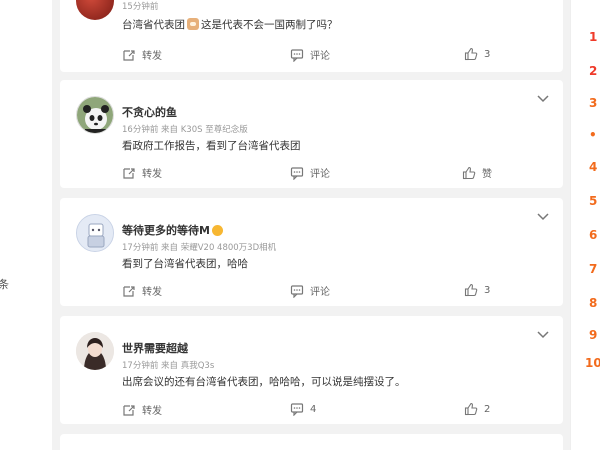  Describe the element at coordinates (149, 112) in the screenshot. I see `username: 不贪心的鱼` at that location.